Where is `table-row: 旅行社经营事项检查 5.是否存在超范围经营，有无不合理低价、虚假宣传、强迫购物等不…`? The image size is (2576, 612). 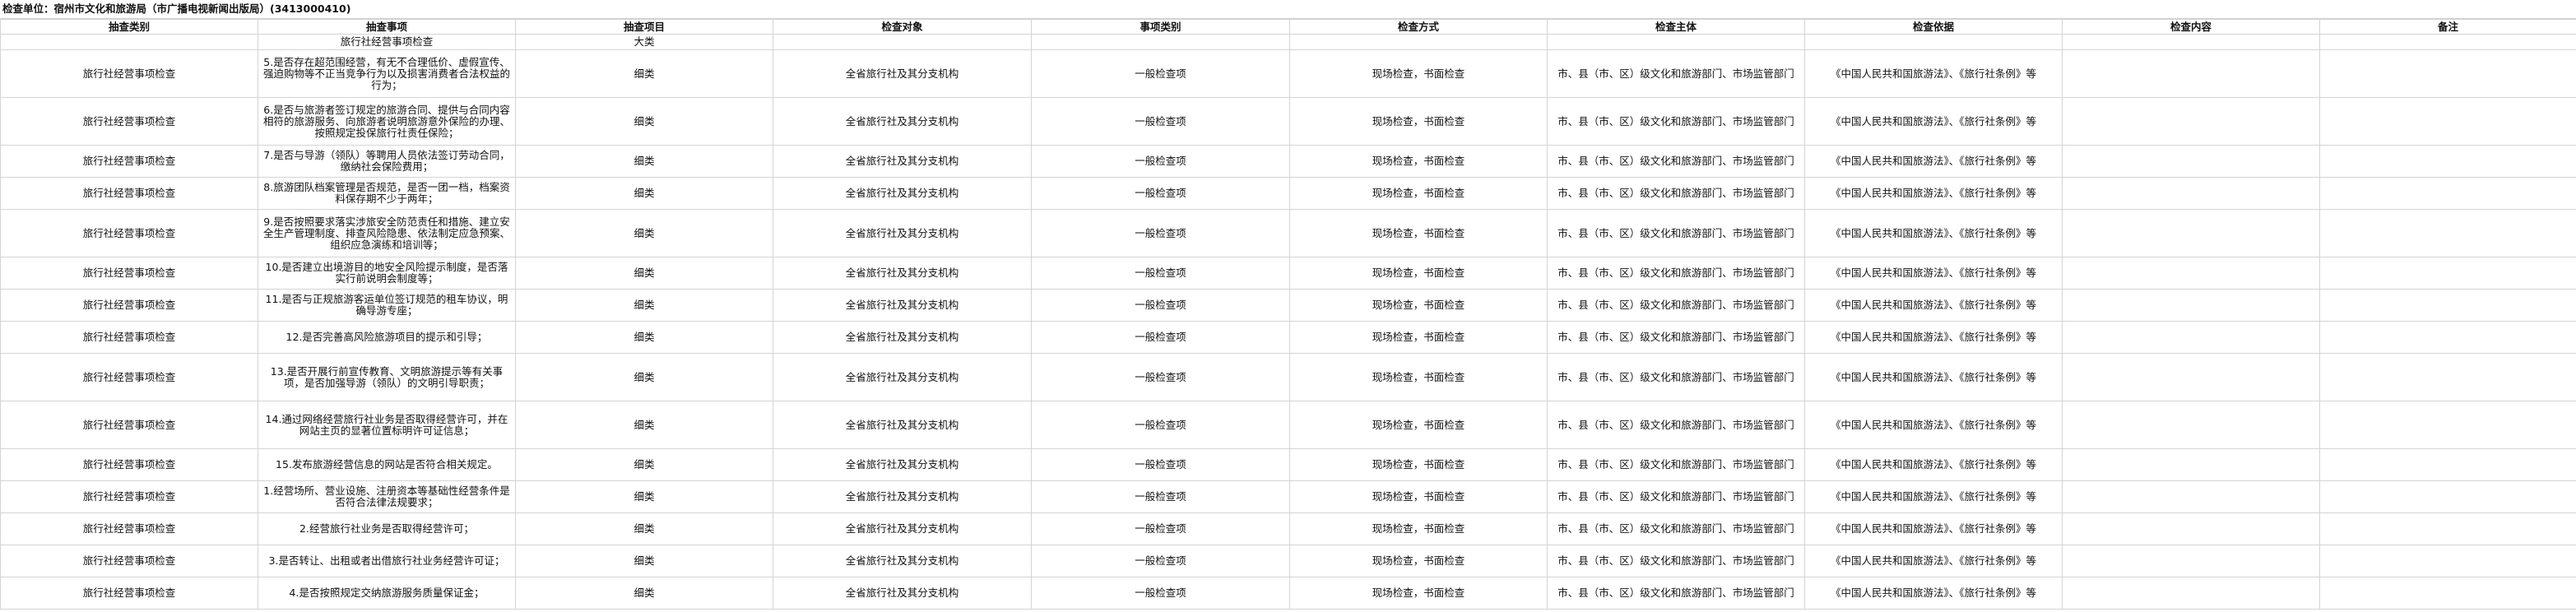 table-row: 旅行社经营事项检查 5.是否存在超范围经营，有无不合理低价、虚假宣传、强迫购物等不… is located at coordinates (1288, 73).